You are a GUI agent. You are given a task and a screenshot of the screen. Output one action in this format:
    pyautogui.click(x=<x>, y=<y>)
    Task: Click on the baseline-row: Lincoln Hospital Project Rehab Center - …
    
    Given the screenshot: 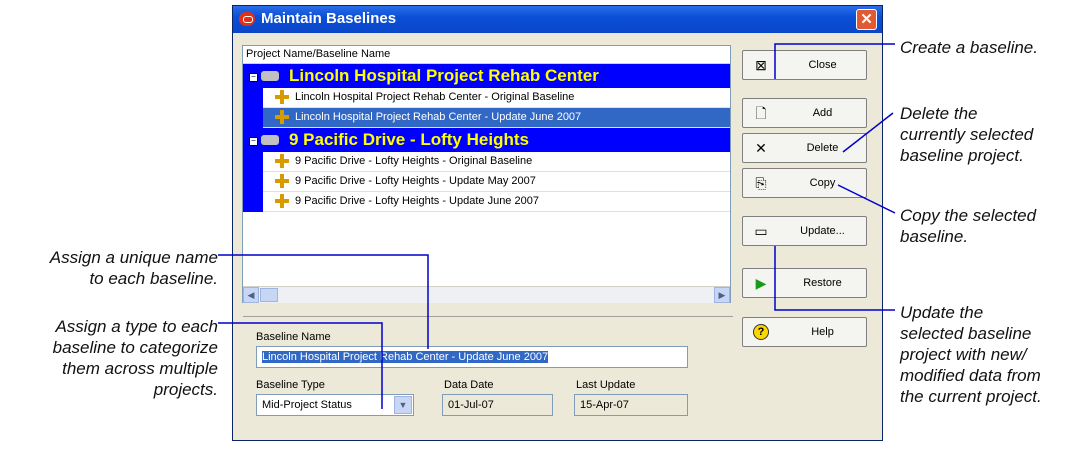 What is the action you would take?
    pyautogui.click(x=486, y=98)
    